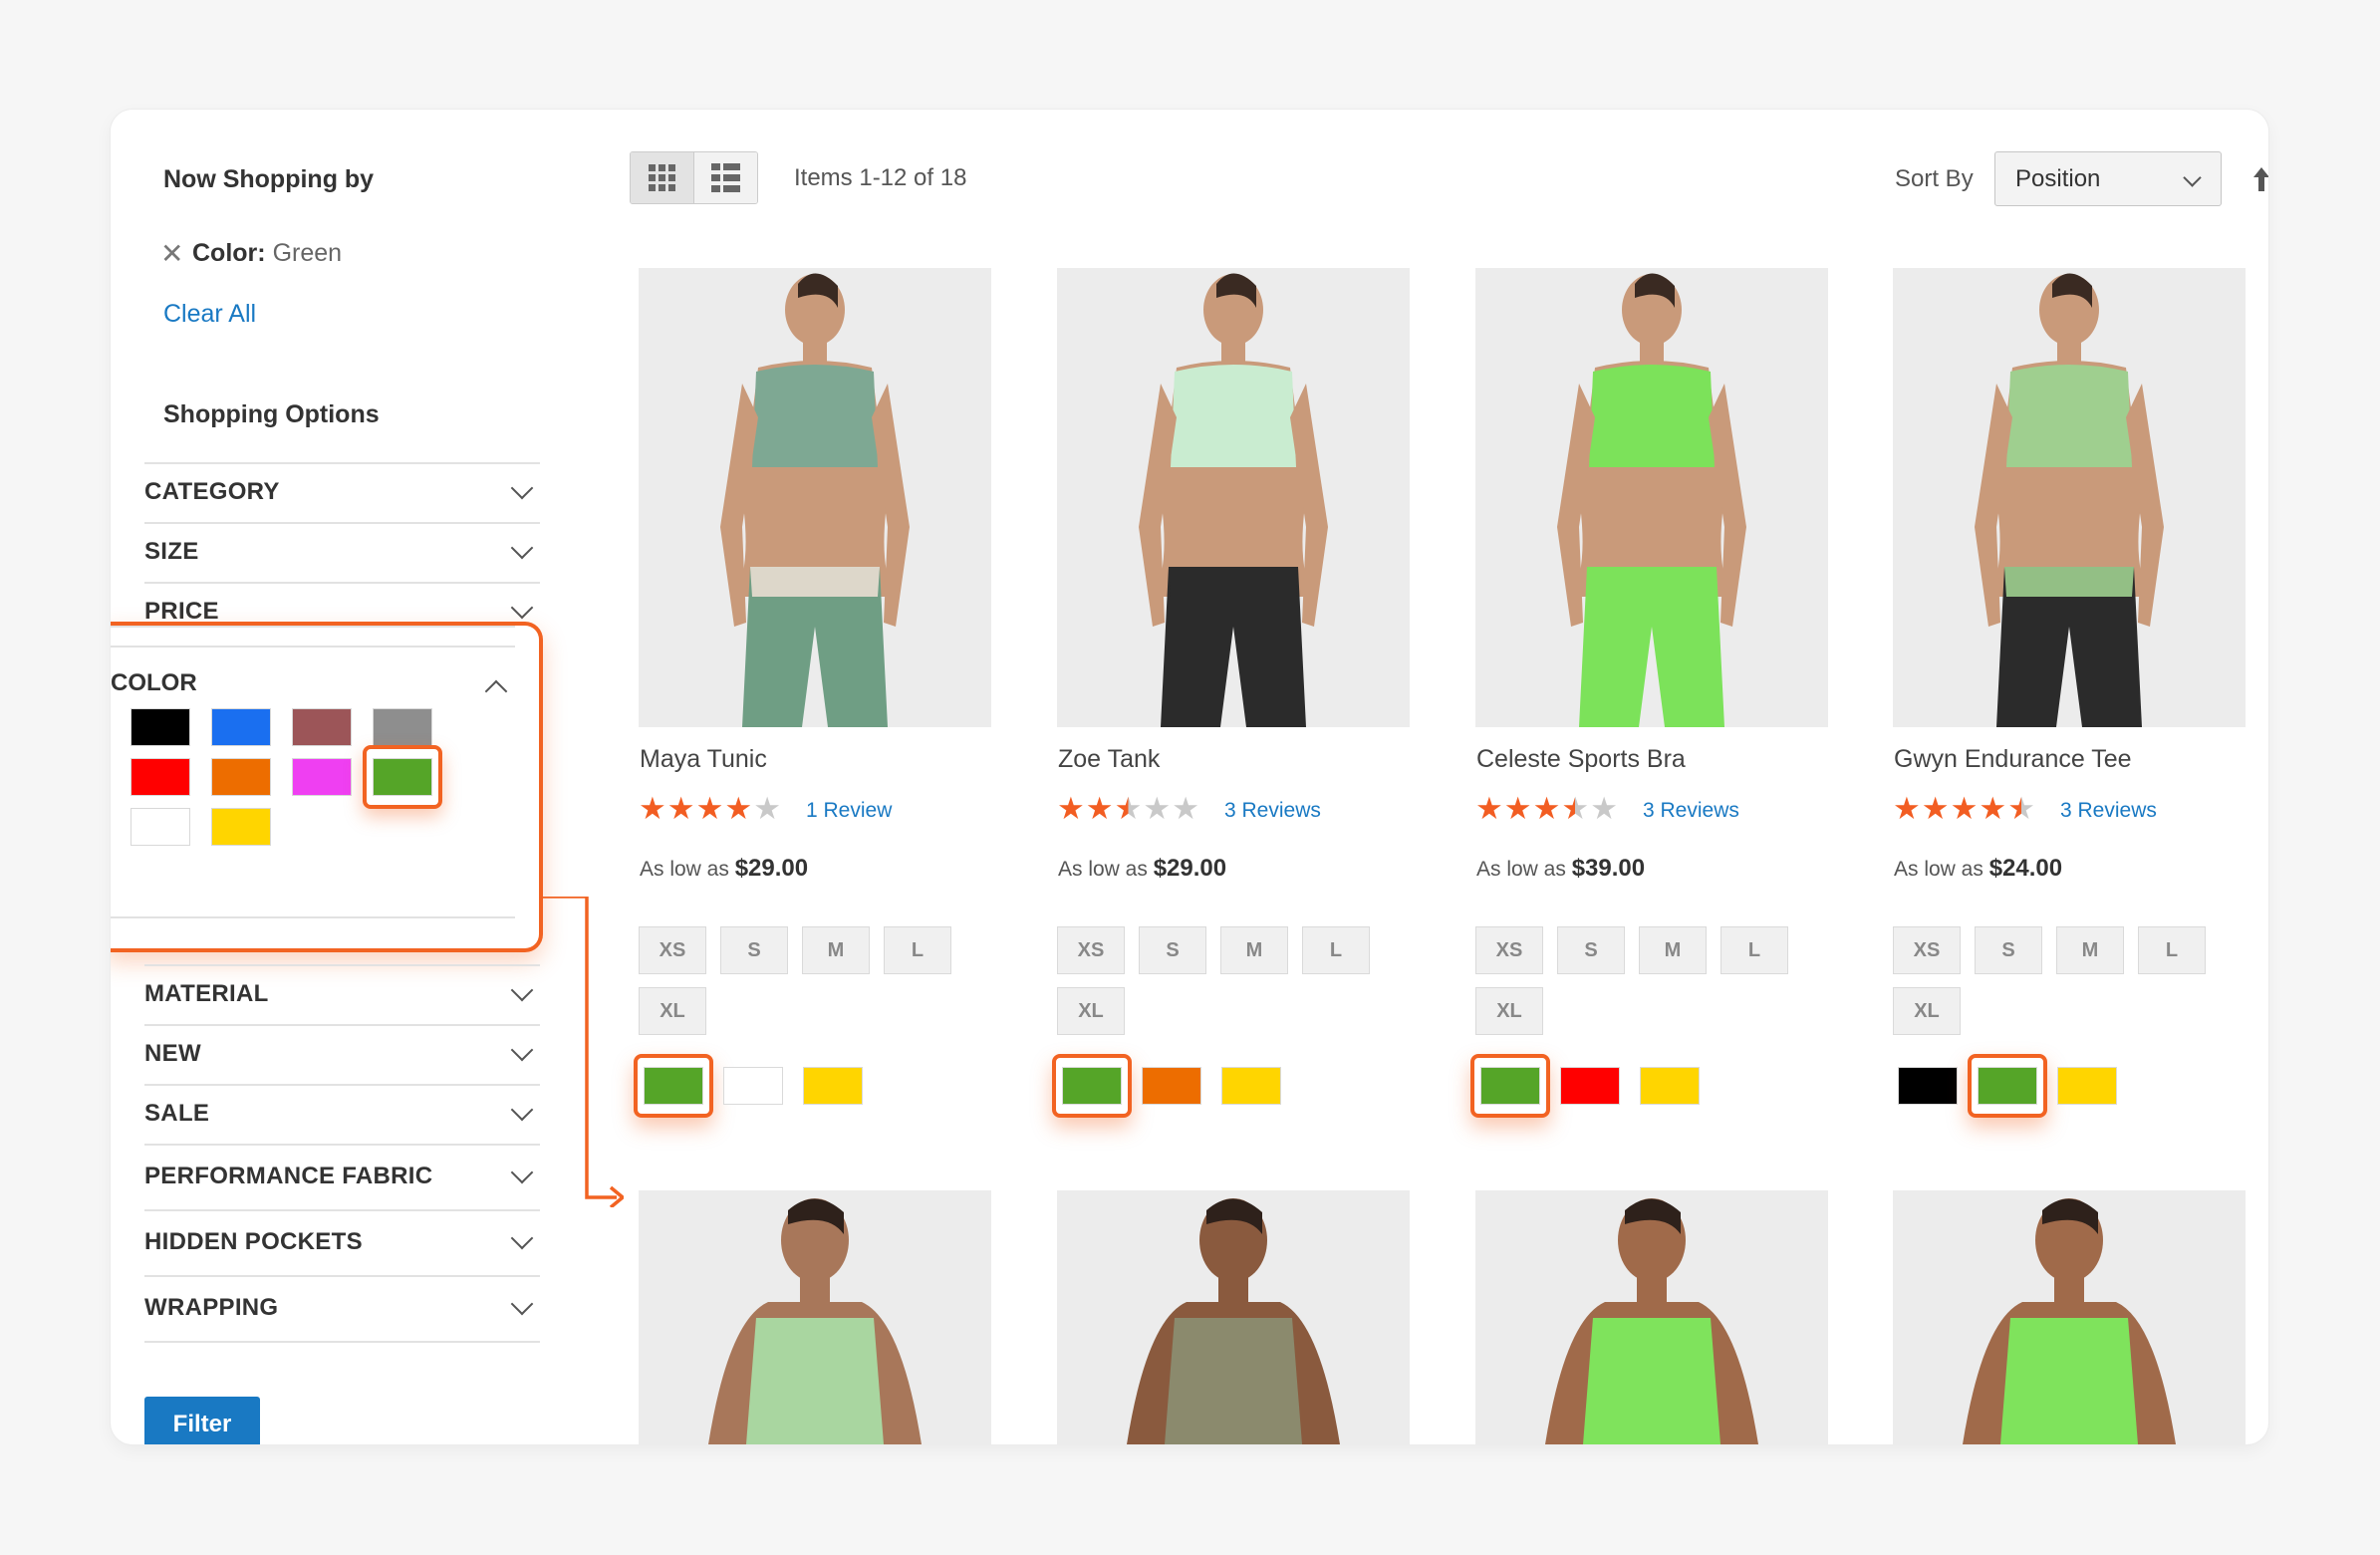 The width and height of the screenshot is (2380, 1555). I want to click on facet-wrapping: WRAPPING, so click(342, 1307).